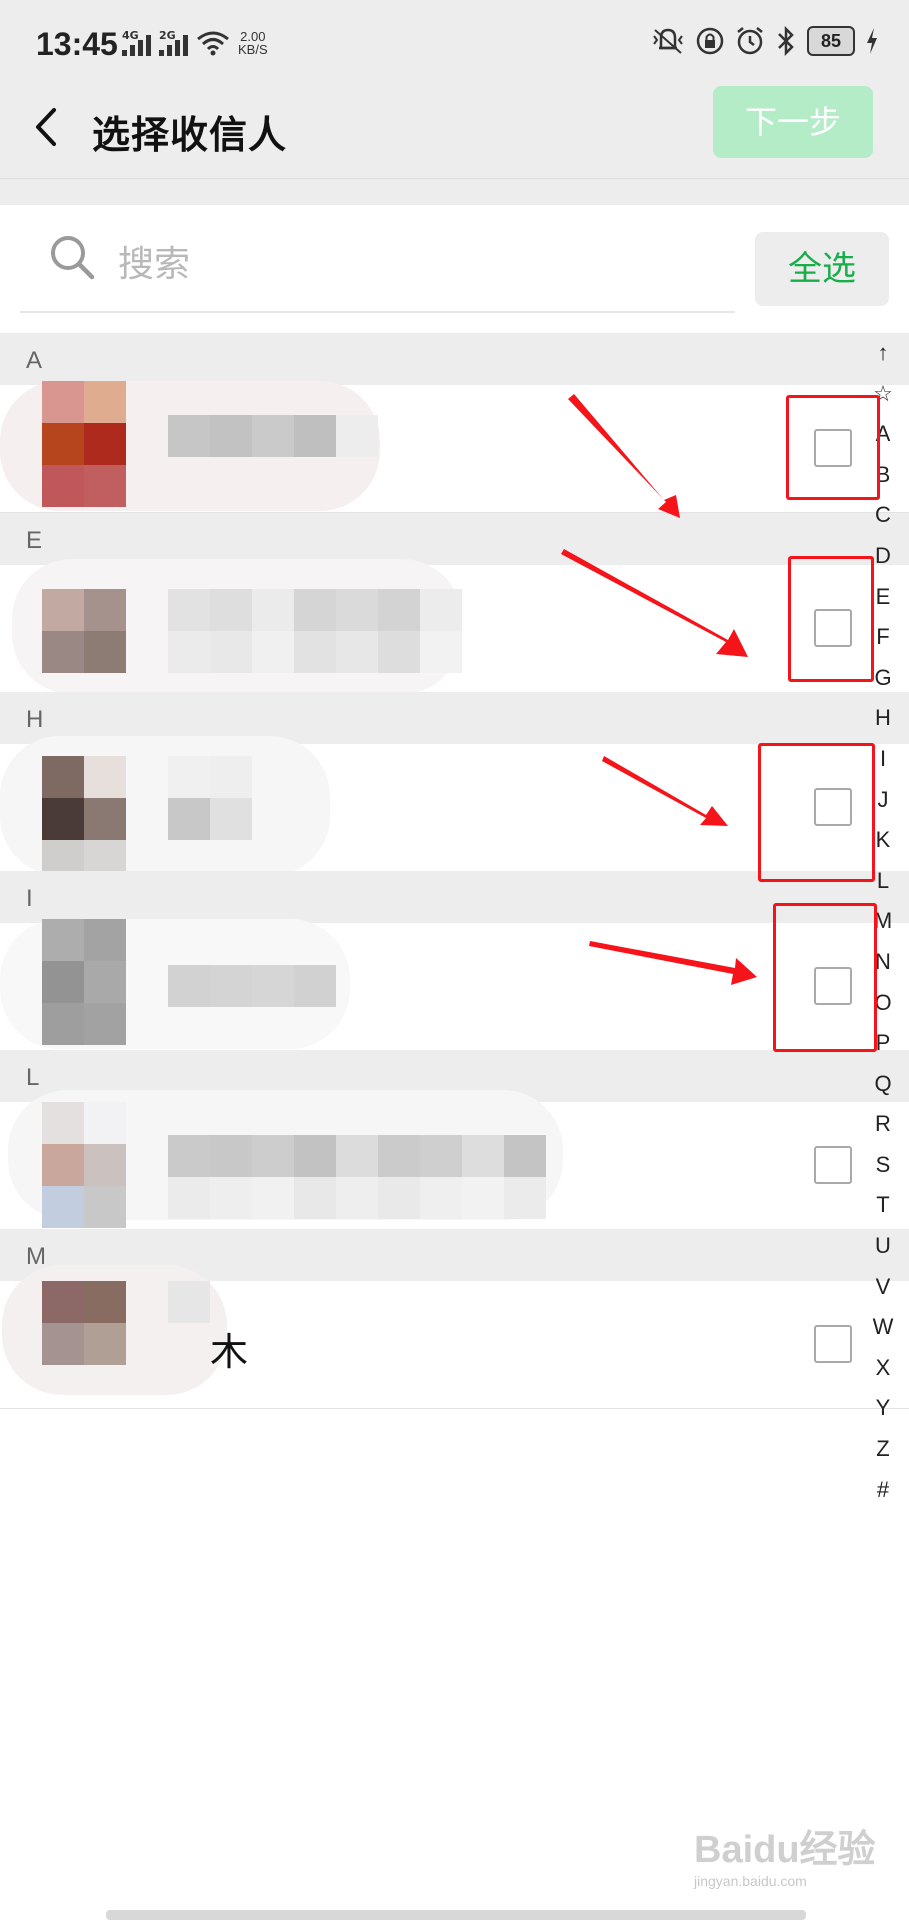  Describe the element at coordinates (883, 1327) in the screenshot. I see `index-letter: W` at that location.